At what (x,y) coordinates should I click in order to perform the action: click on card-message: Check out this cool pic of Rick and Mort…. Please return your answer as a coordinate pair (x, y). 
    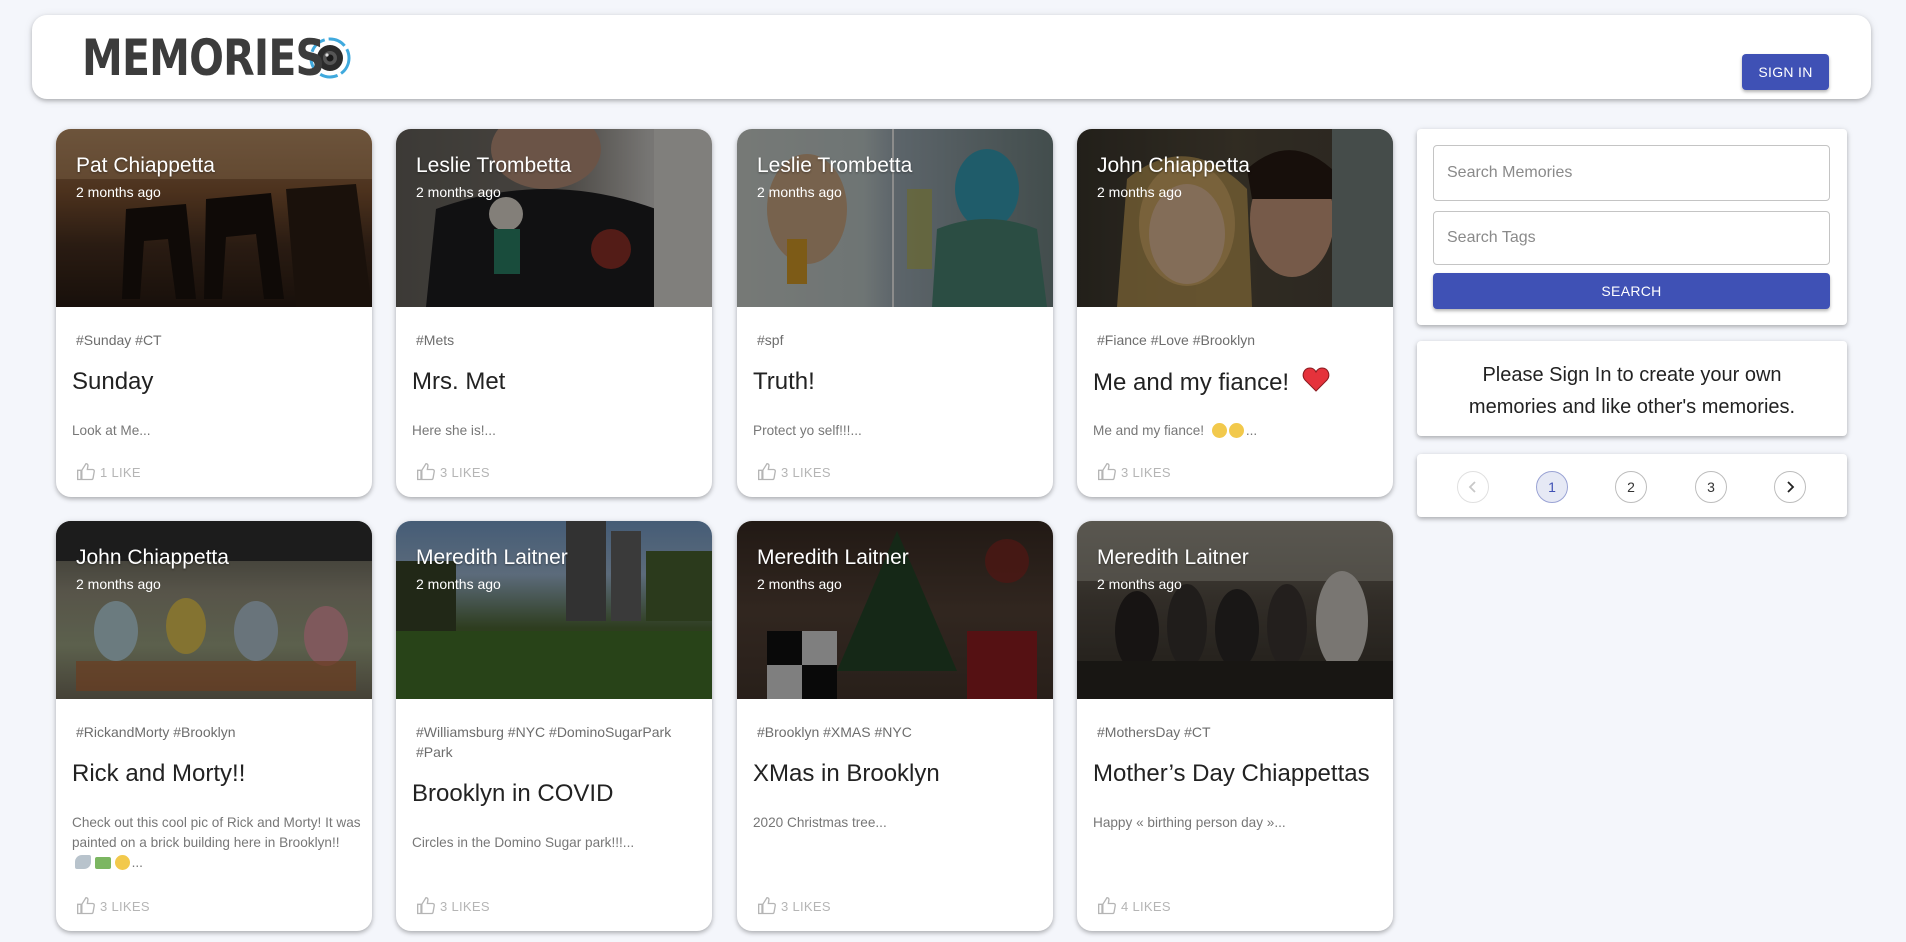
    Looking at the image, I should click on (217, 843).